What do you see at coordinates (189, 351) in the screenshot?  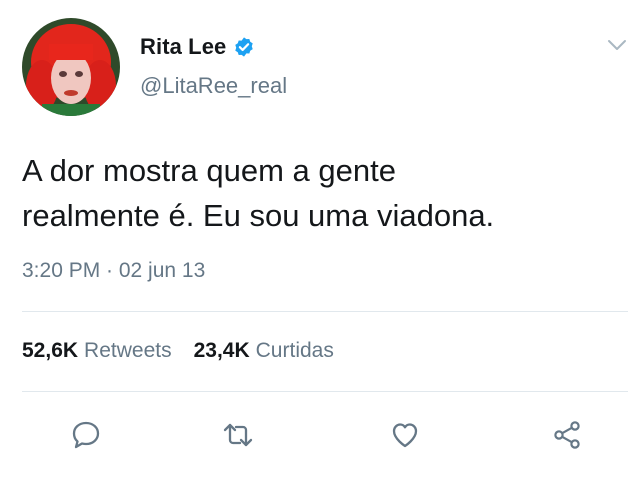 I see `tweet-stats: 52,6K Retweets 23,4K Curtidas` at bounding box center [189, 351].